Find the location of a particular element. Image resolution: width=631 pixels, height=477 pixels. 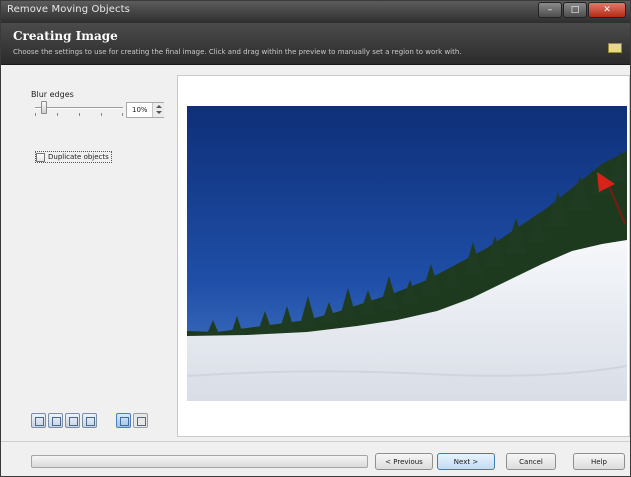

help-label: Help is located at coordinates (599, 461).